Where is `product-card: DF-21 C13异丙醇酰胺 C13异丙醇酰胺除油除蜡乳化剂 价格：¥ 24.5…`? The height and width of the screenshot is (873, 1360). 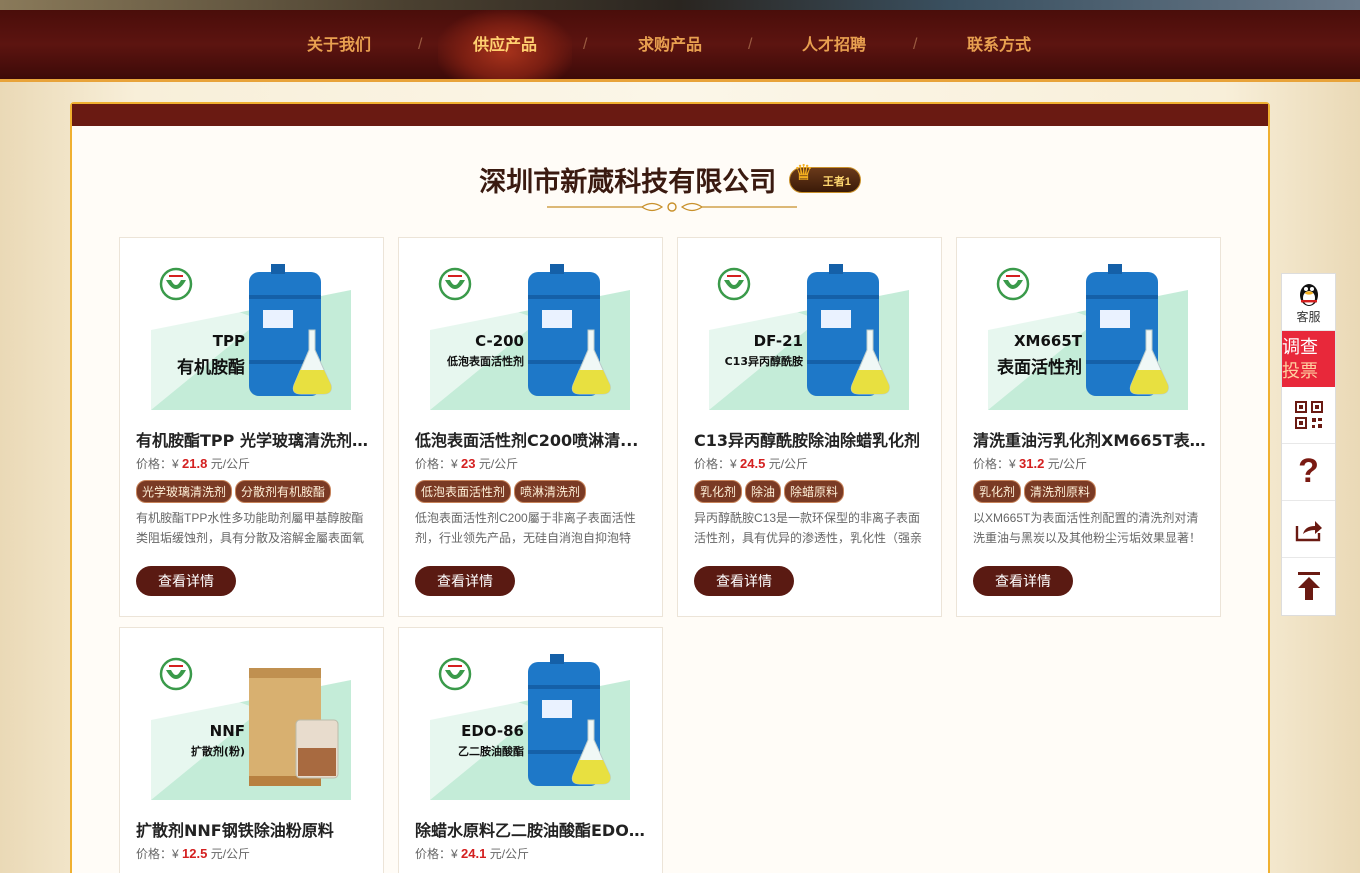 product-card: DF-21 C13异丙醇酰胺 C13异丙醇酰胺除油除蜡乳化剂 价格：¥ 24.5… is located at coordinates (809, 427).